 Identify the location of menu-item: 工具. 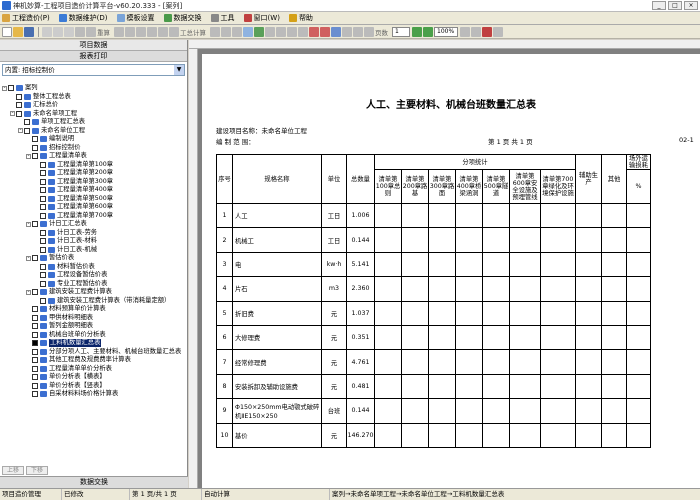
(222, 18).